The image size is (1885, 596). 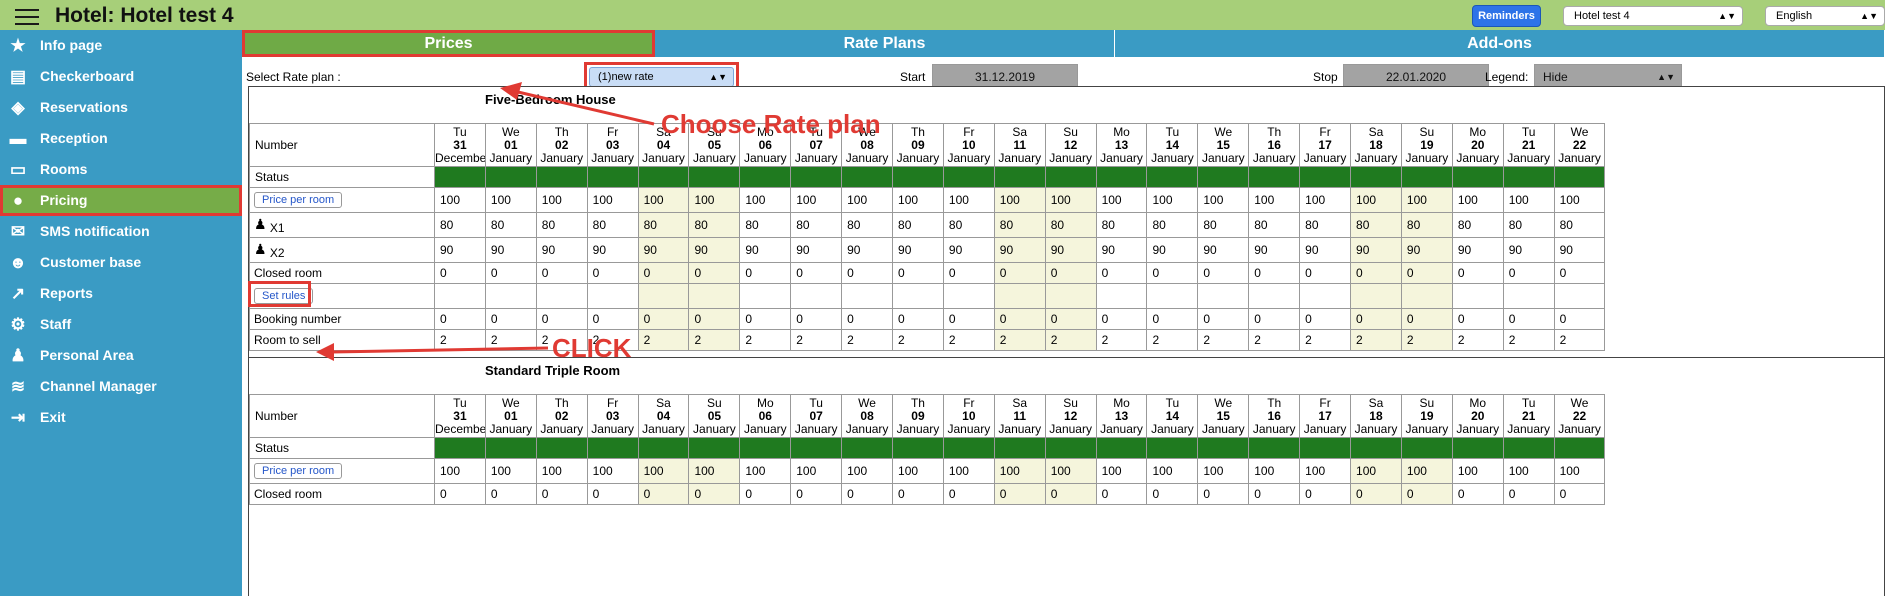 What do you see at coordinates (121, 231) in the screenshot?
I see `sidebar-item-sms-notification: ✉ SMS notification` at bounding box center [121, 231].